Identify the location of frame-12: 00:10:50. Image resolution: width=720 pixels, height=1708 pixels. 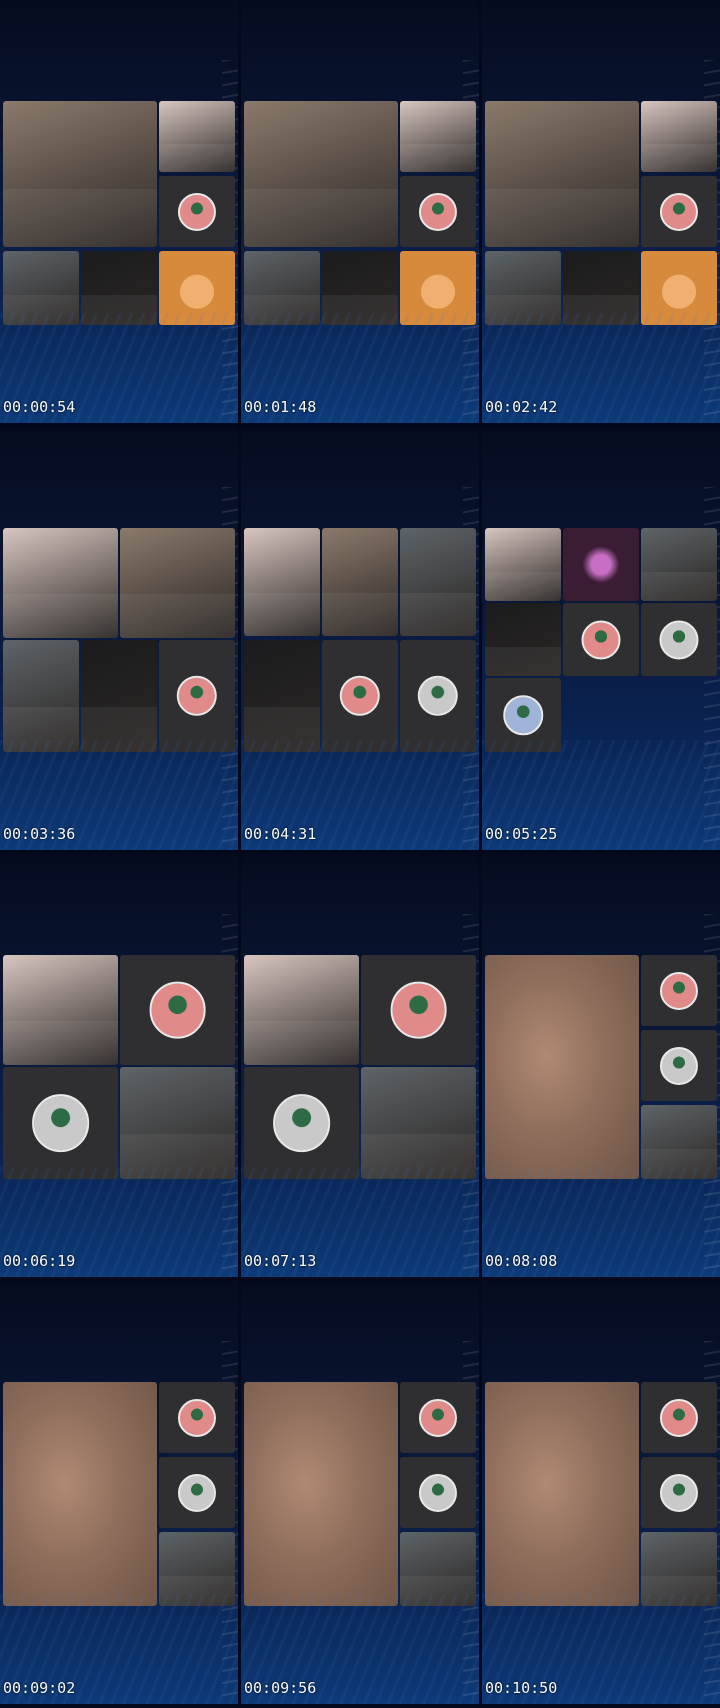
(601, 1492).